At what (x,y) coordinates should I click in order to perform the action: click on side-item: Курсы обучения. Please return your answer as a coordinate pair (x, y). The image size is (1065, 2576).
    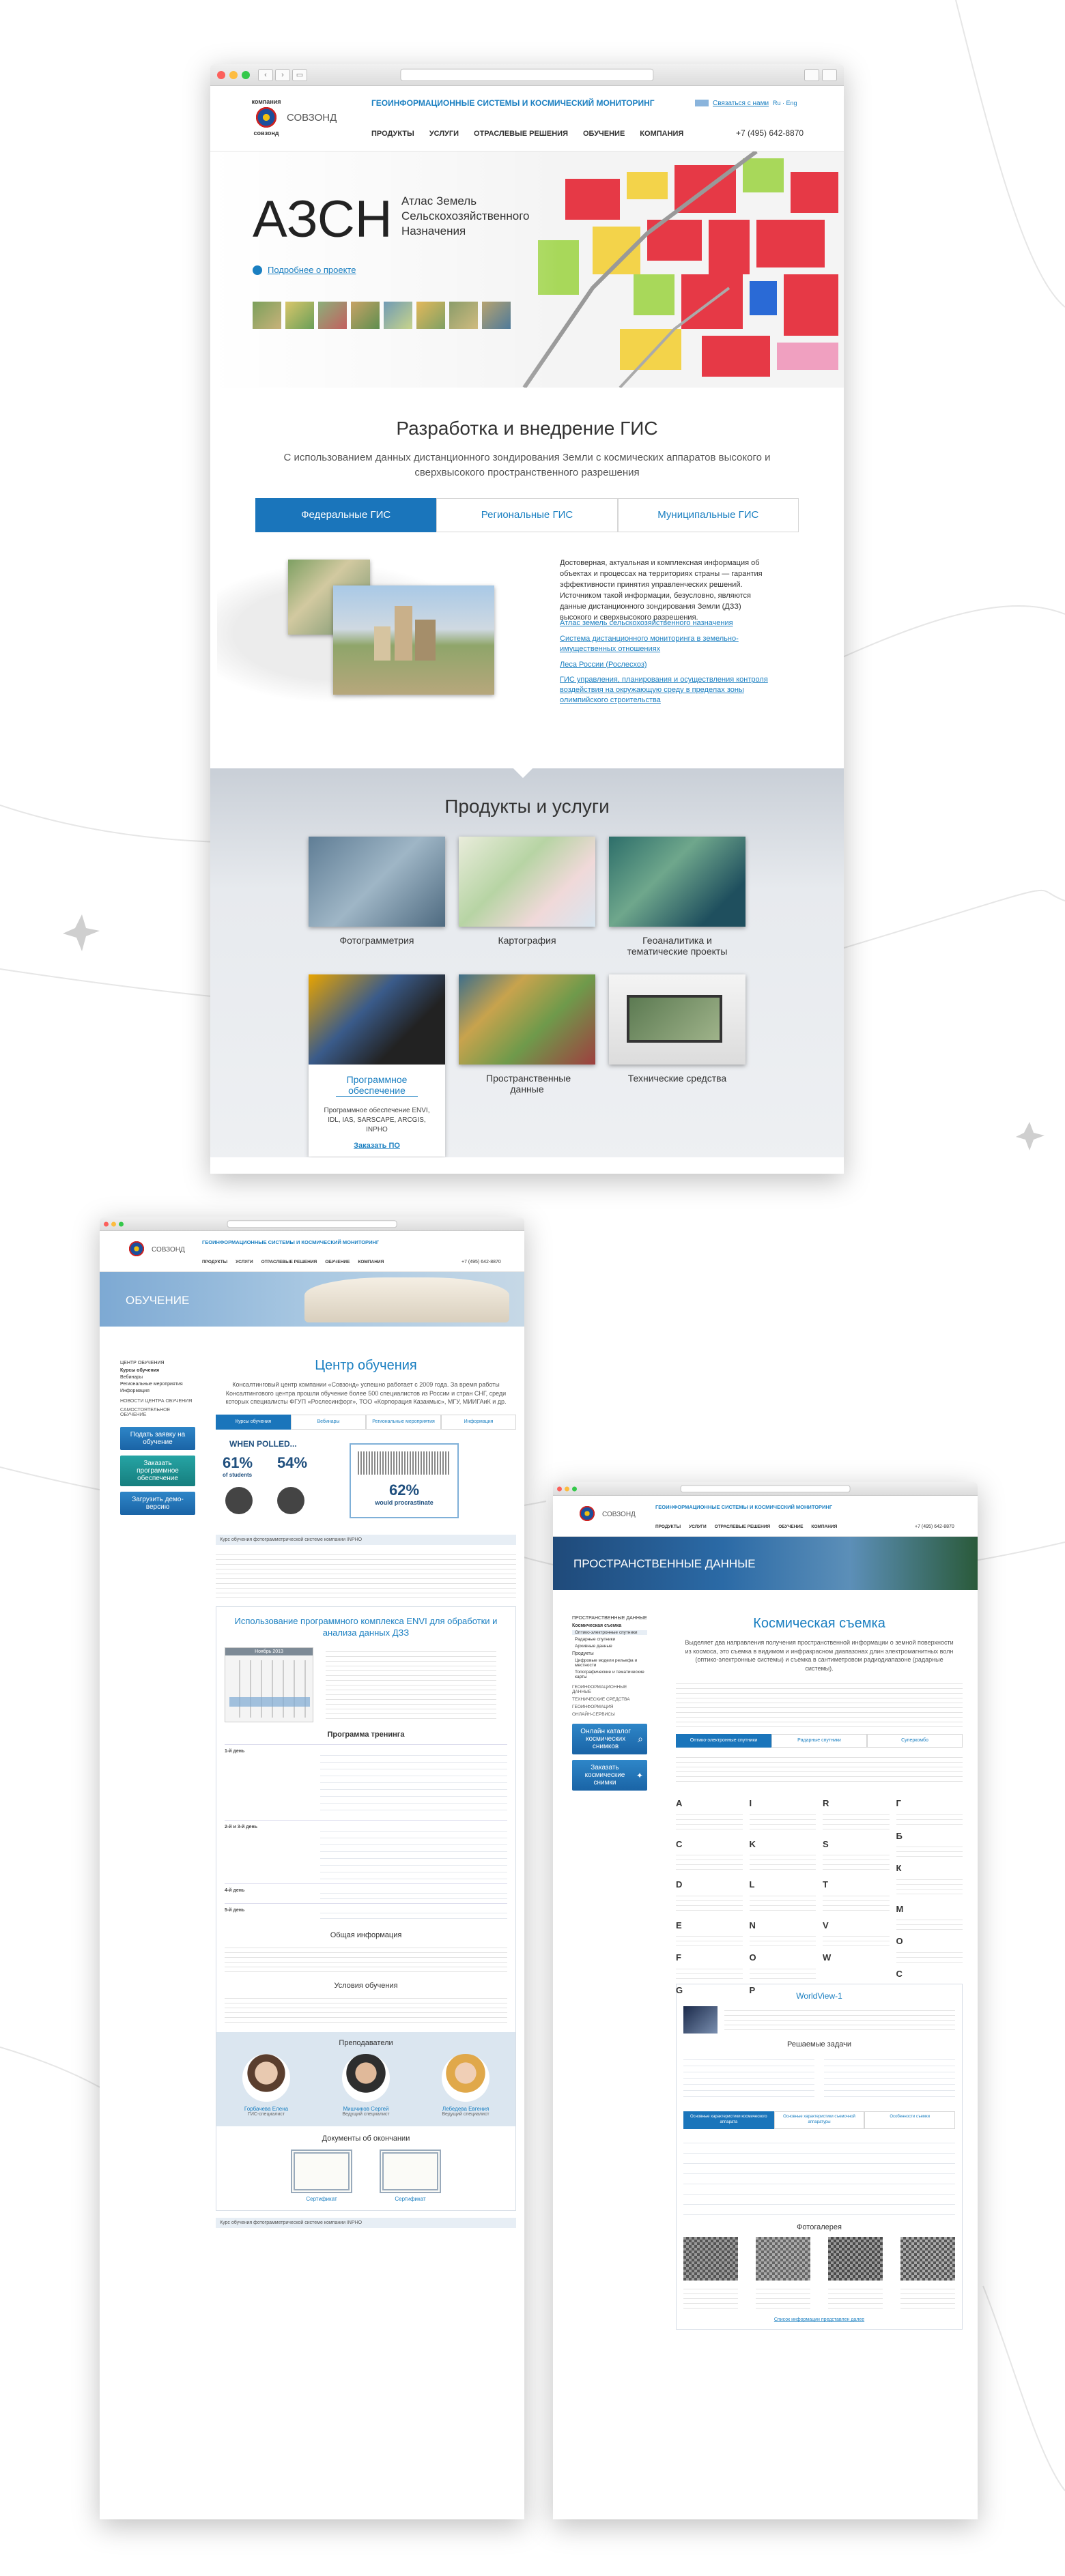
    Looking at the image, I should click on (157, 1370).